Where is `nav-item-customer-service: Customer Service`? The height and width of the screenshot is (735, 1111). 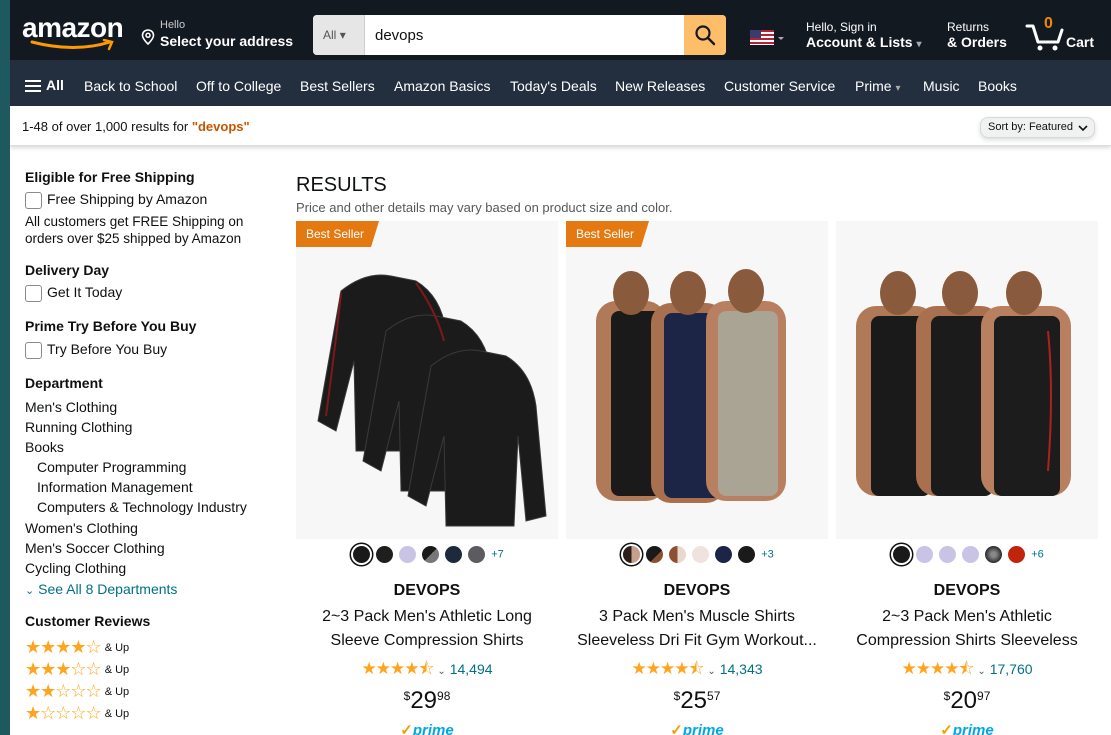
nav-item-customer-service: Customer Service is located at coordinates (779, 86).